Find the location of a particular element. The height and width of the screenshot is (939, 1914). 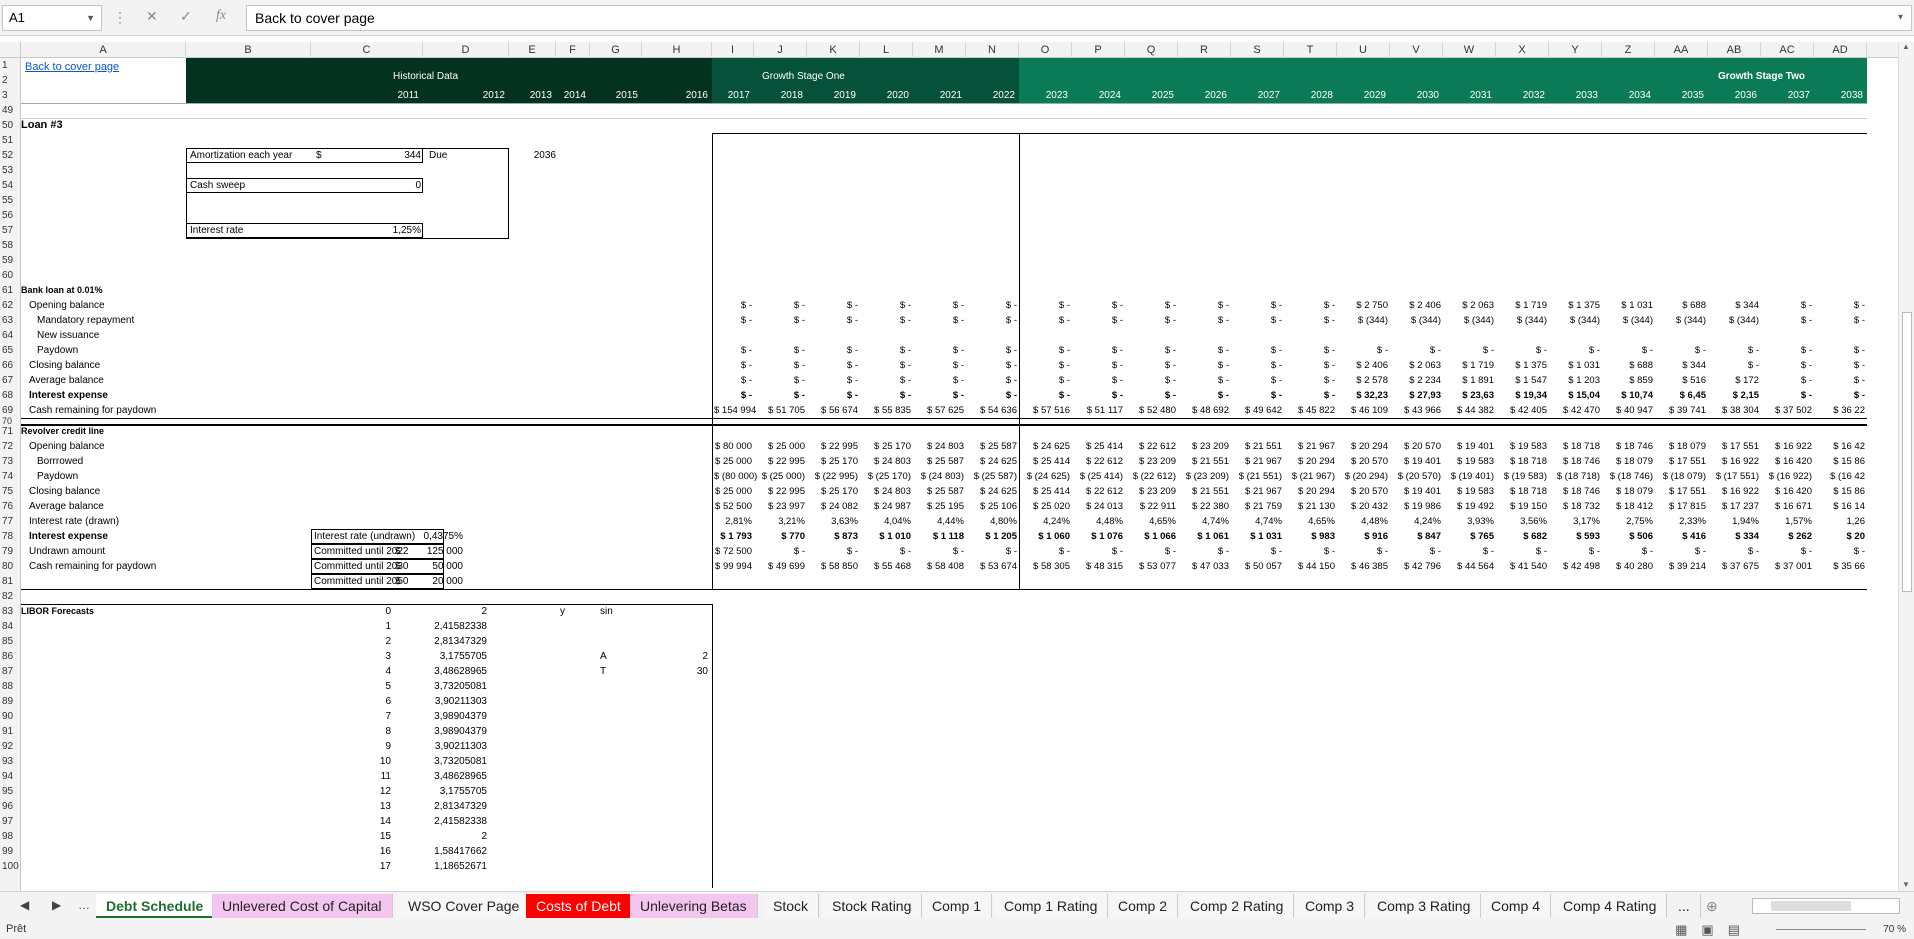

column-header: K is located at coordinates (833, 50).